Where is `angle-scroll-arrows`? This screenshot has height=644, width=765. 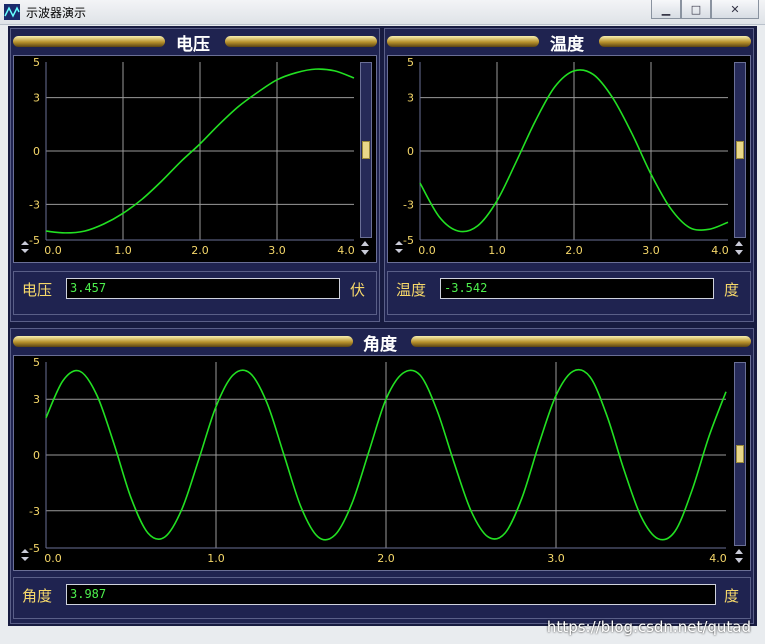
angle-scroll-arrows is located at coordinates (739, 557).